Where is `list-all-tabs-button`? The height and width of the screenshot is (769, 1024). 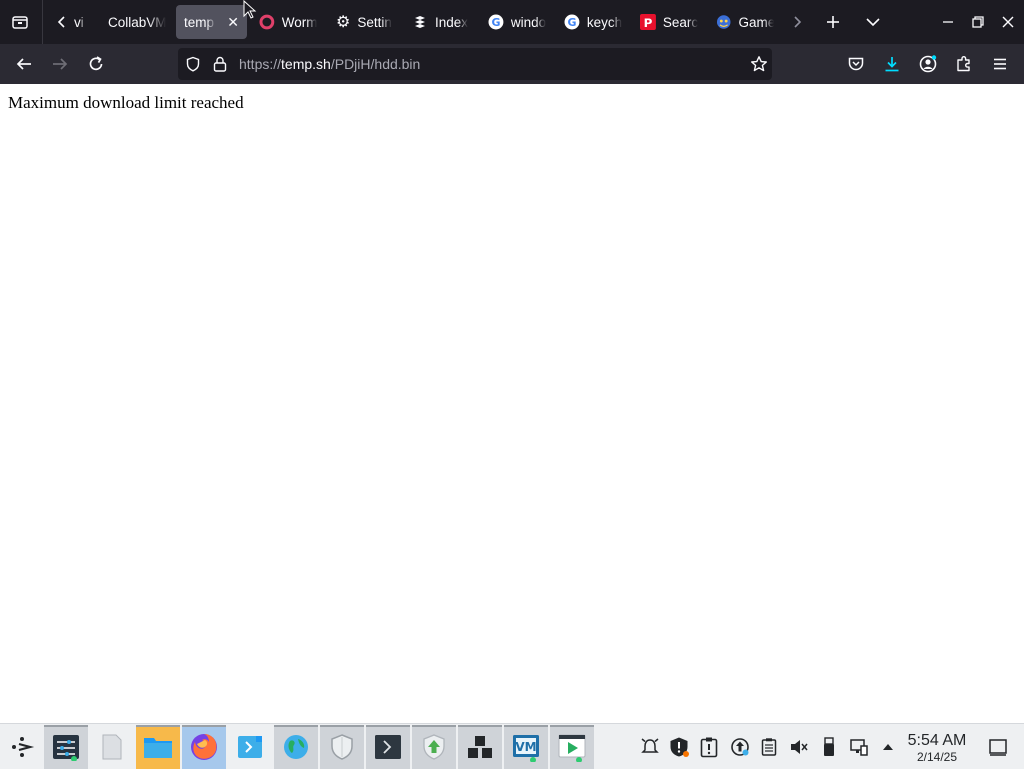
list-all-tabs-button is located at coordinates (873, 22).